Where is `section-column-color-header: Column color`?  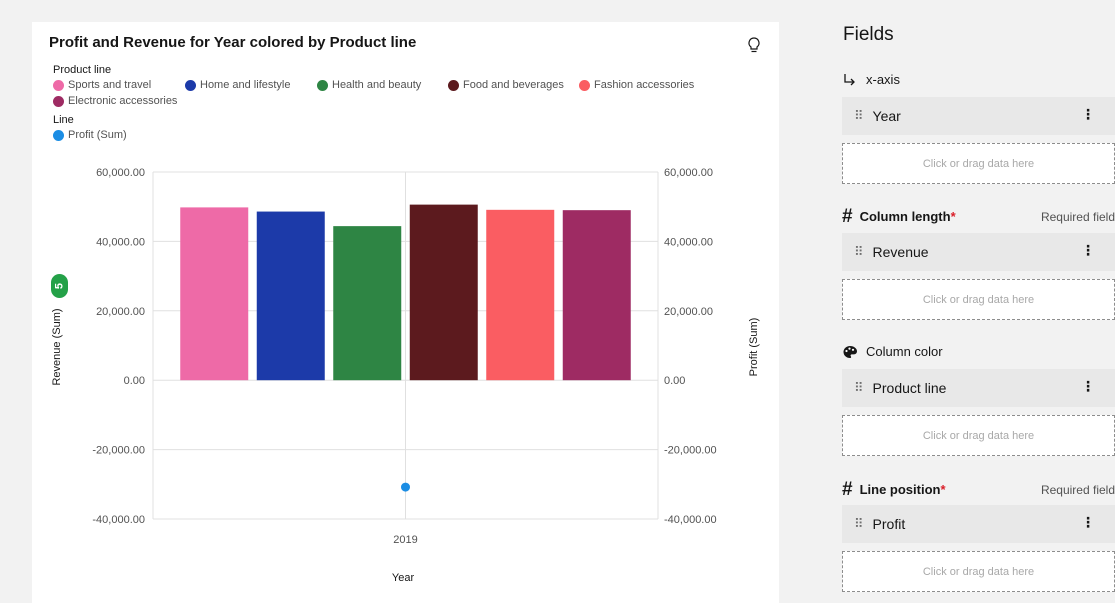
section-column-color-header: Column color is located at coordinates (978, 351).